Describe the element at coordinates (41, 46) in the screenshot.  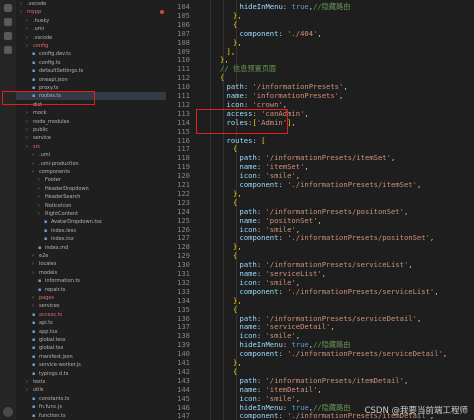
I see `tree-item-label: config` at that location.